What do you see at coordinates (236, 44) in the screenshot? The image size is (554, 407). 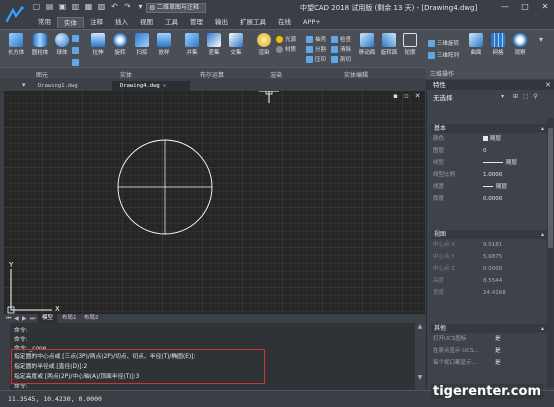 I see `intersect-button: 交集` at bounding box center [236, 44].